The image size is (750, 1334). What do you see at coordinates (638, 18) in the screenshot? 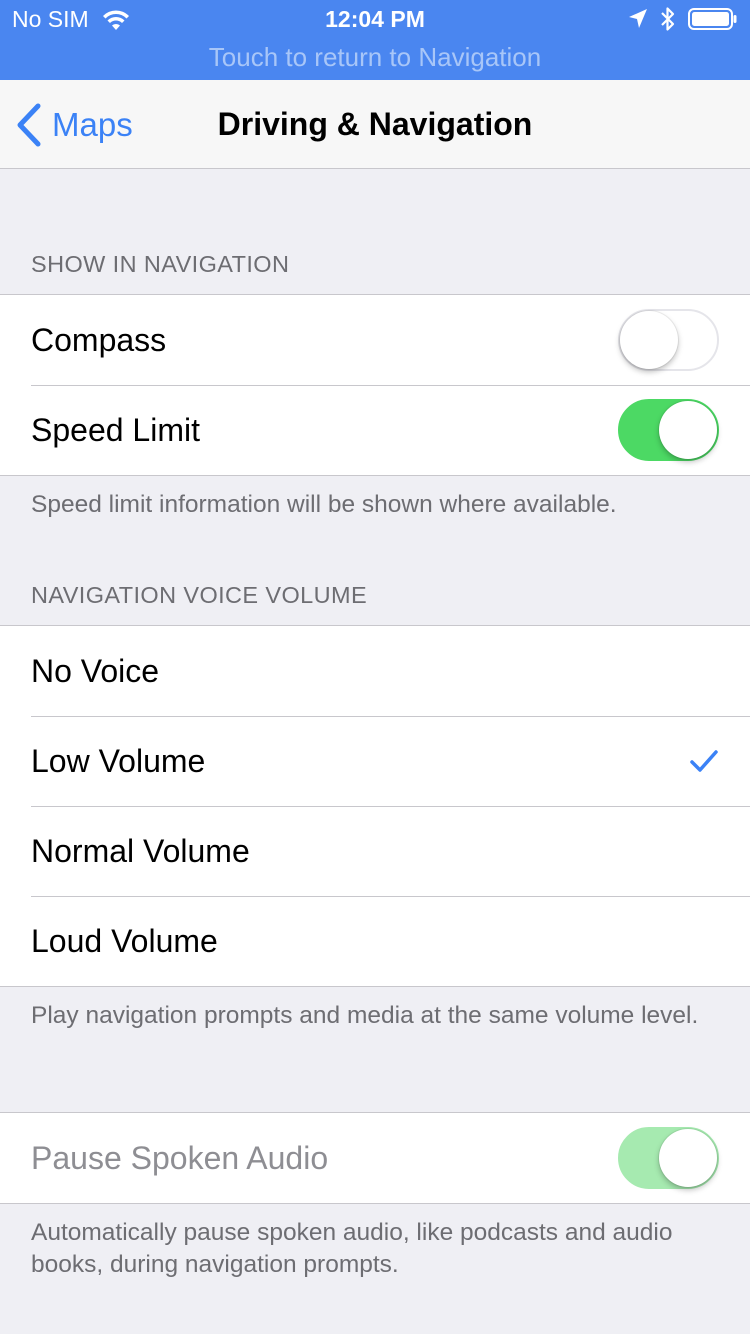
I see `location-arrow-icon` at bounding box center [638, 18].